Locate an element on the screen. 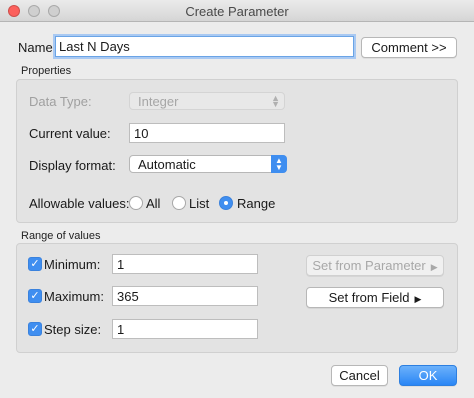 The height and width of the screenshot is (398, 474). properties-section-title: Properties is located at coordinates (46, 71).